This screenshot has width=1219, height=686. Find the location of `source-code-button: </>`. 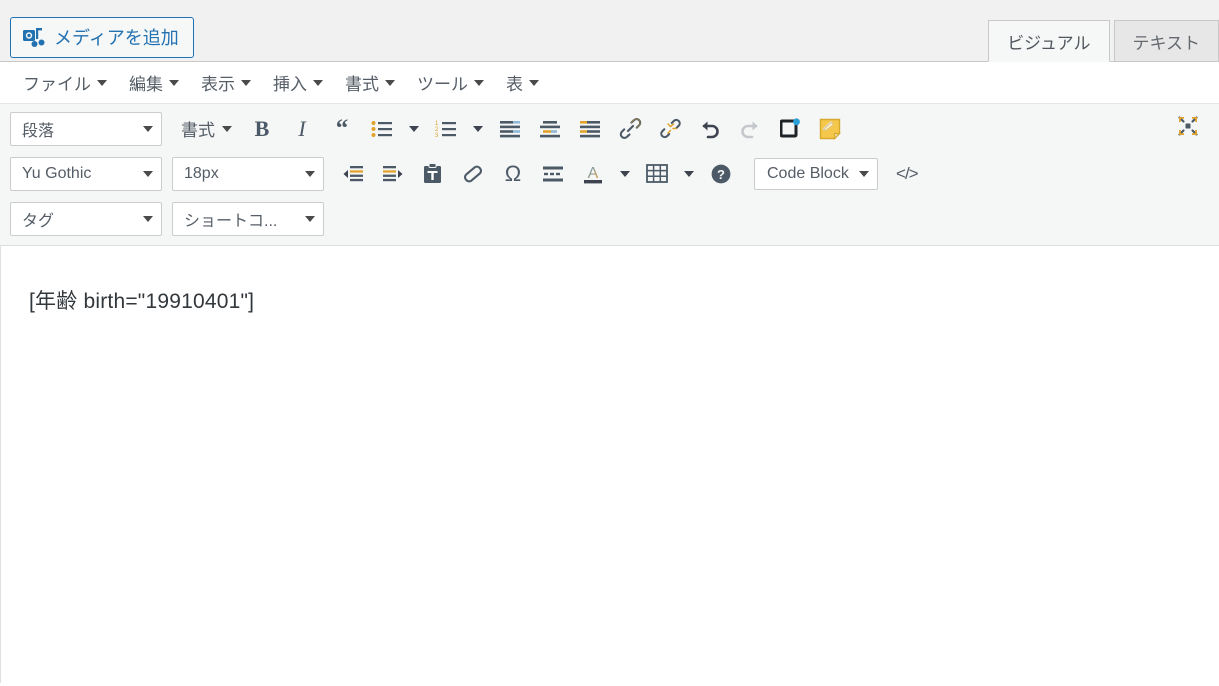

source-code-button: </> is located at coordinates (907, 174).